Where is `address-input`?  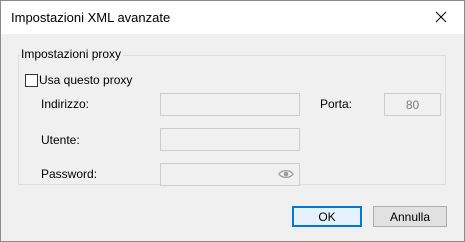 address-input is located at coordinates (230, 104).